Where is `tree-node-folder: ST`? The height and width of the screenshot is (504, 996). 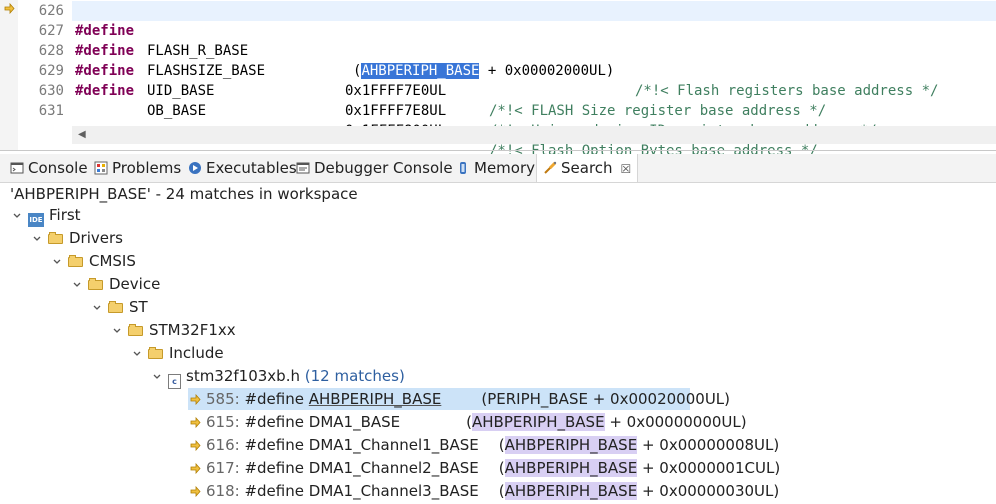
tree-node-folder: ST is located at coordinates (119, 307).